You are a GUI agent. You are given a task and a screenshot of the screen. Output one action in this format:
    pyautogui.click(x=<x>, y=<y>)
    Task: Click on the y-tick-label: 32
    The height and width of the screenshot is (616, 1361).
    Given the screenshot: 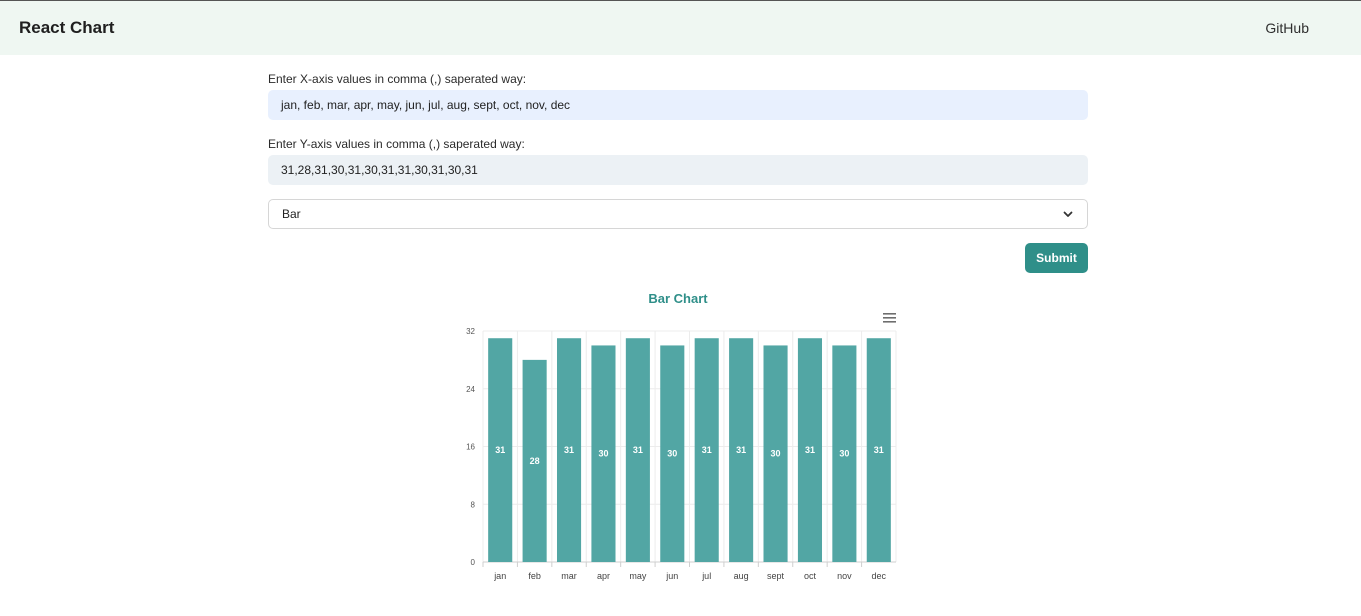 What is the action you would take?
    pyautogui.click(x=470, y=331)
    